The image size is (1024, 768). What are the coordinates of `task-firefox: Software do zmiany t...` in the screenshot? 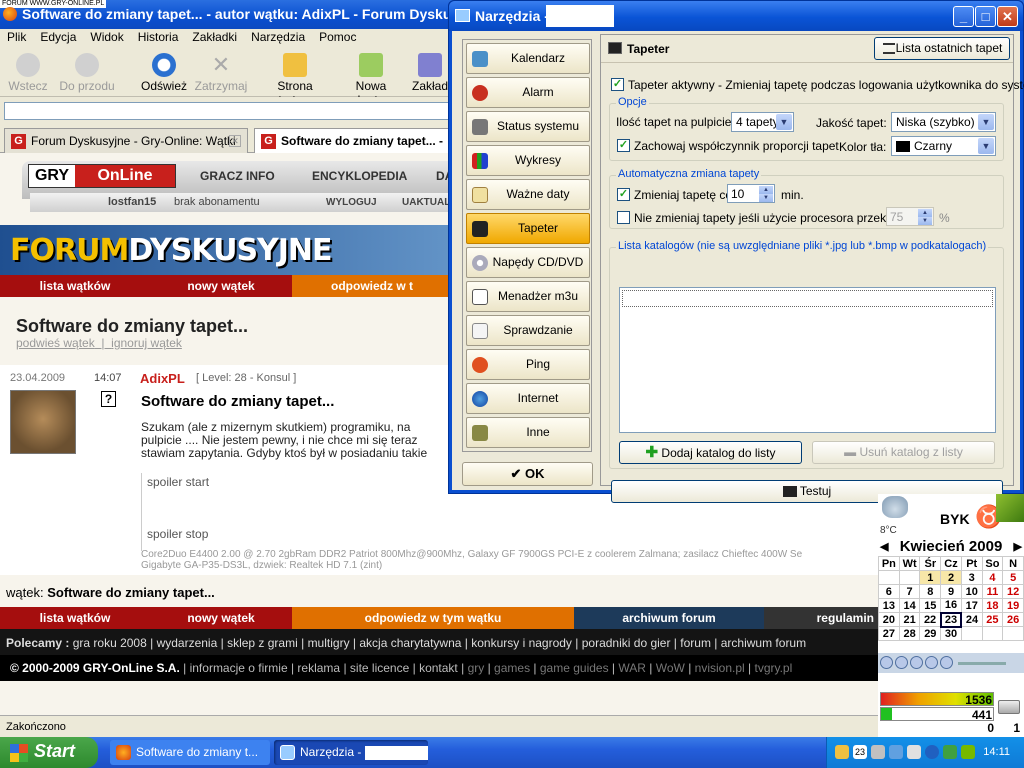 It's located at (190, 752).